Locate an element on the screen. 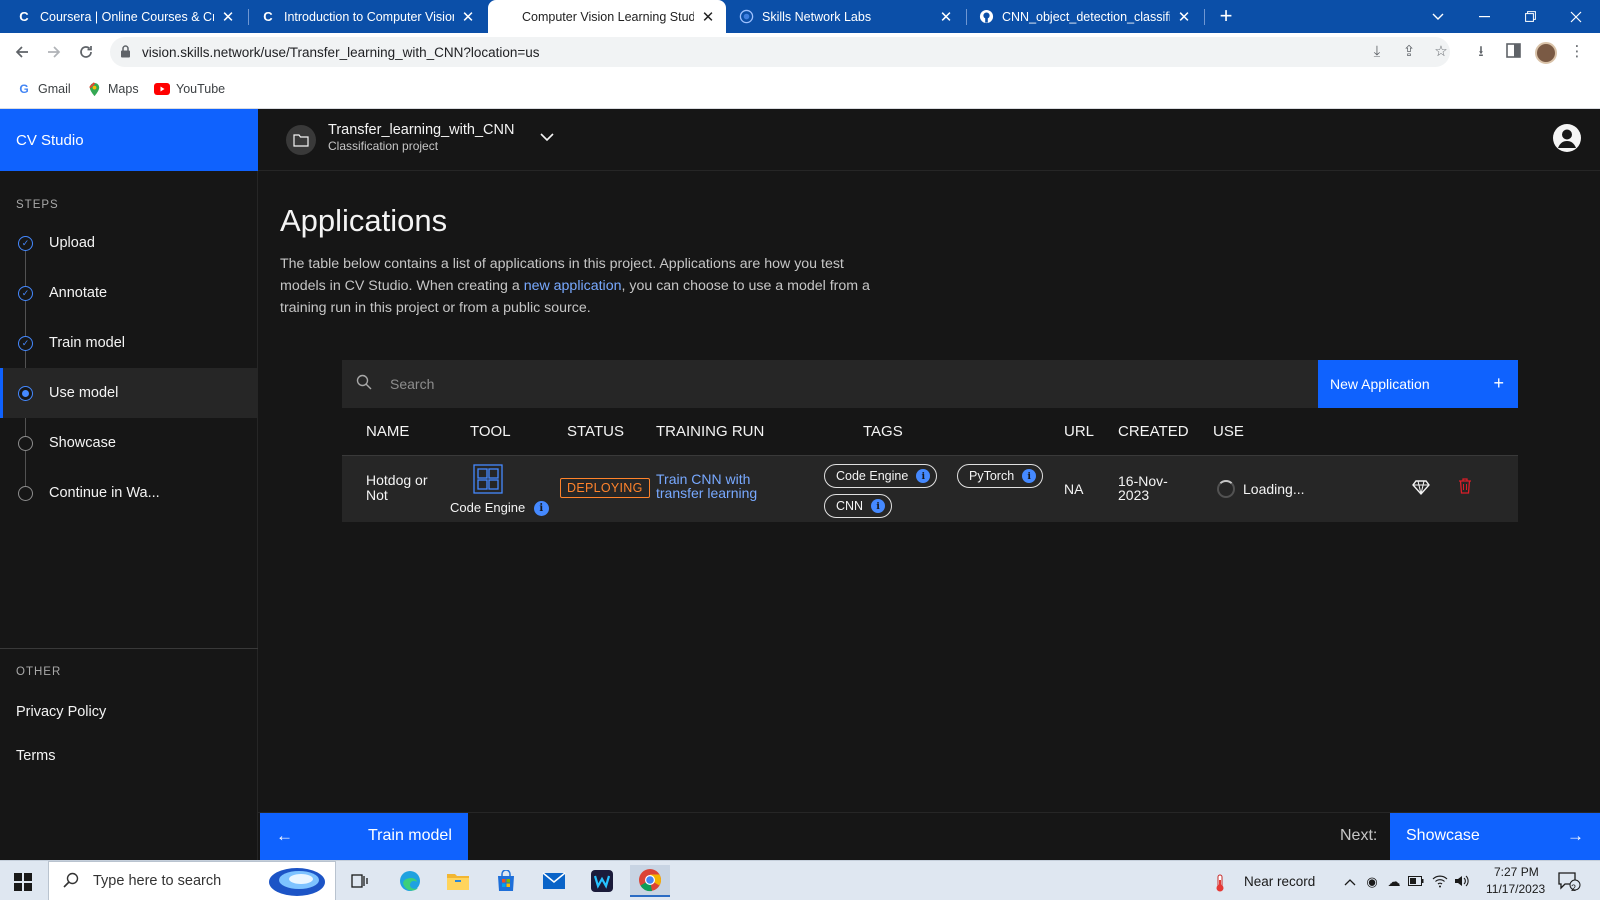  search-input is located at coordinates (790, 384).